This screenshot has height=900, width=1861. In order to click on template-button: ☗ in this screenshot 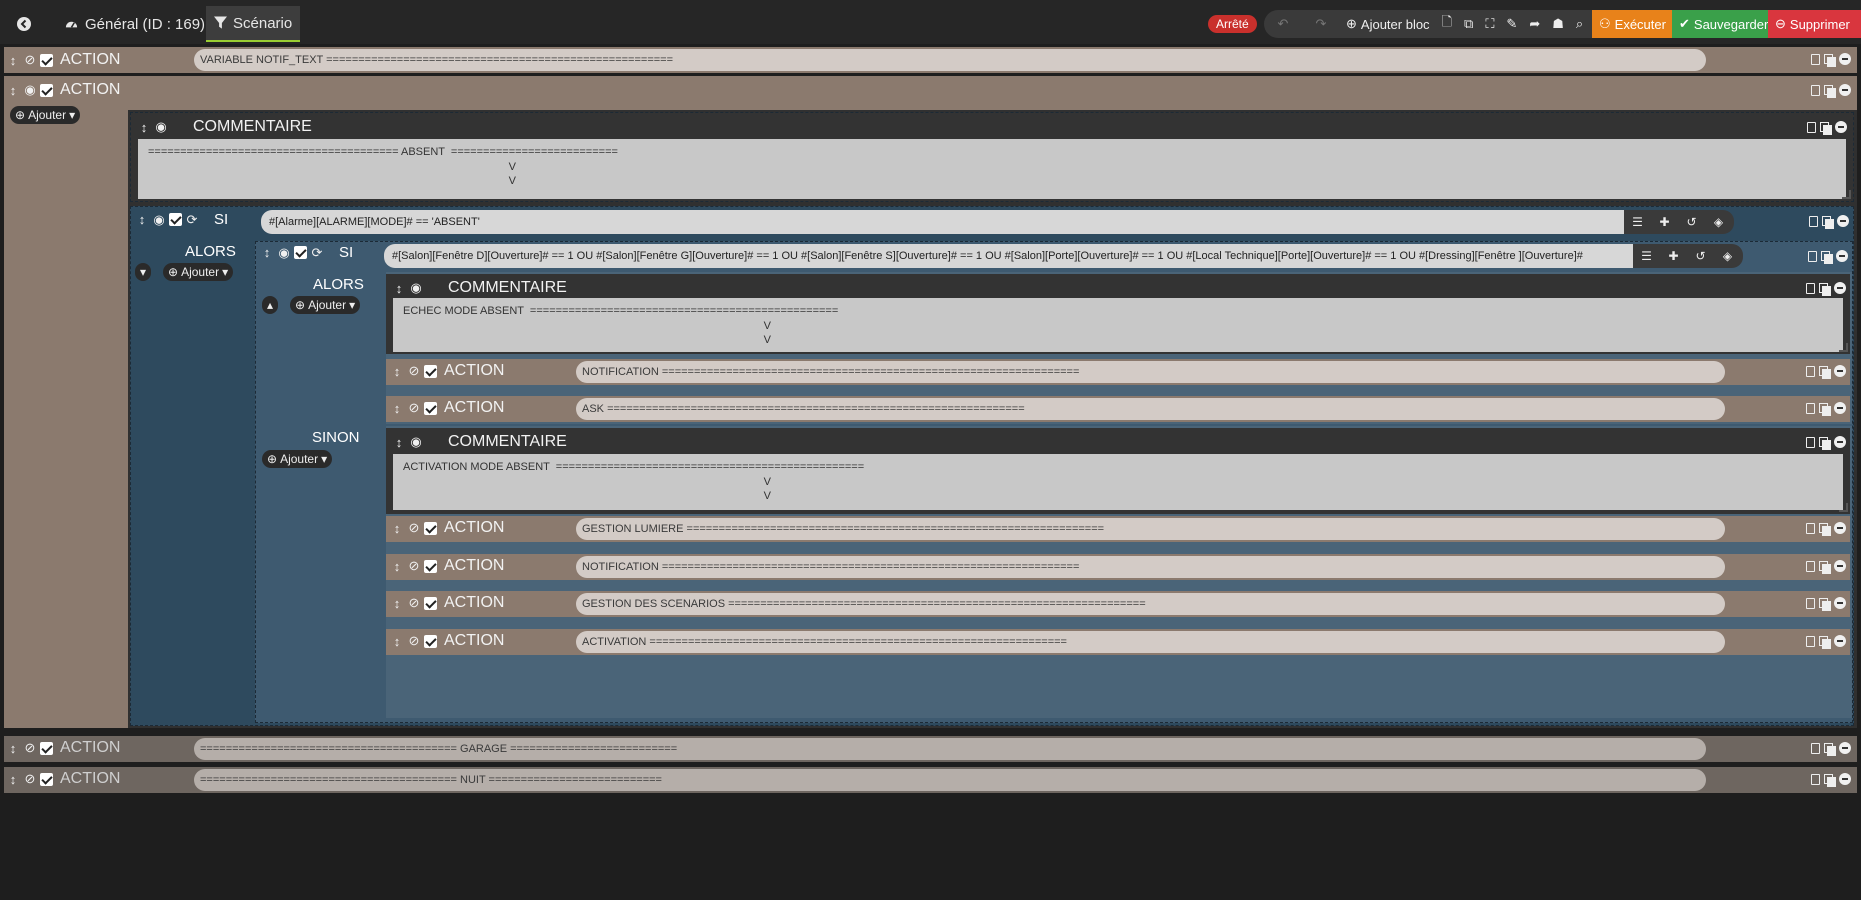, I will do `click(1558, 24)`.